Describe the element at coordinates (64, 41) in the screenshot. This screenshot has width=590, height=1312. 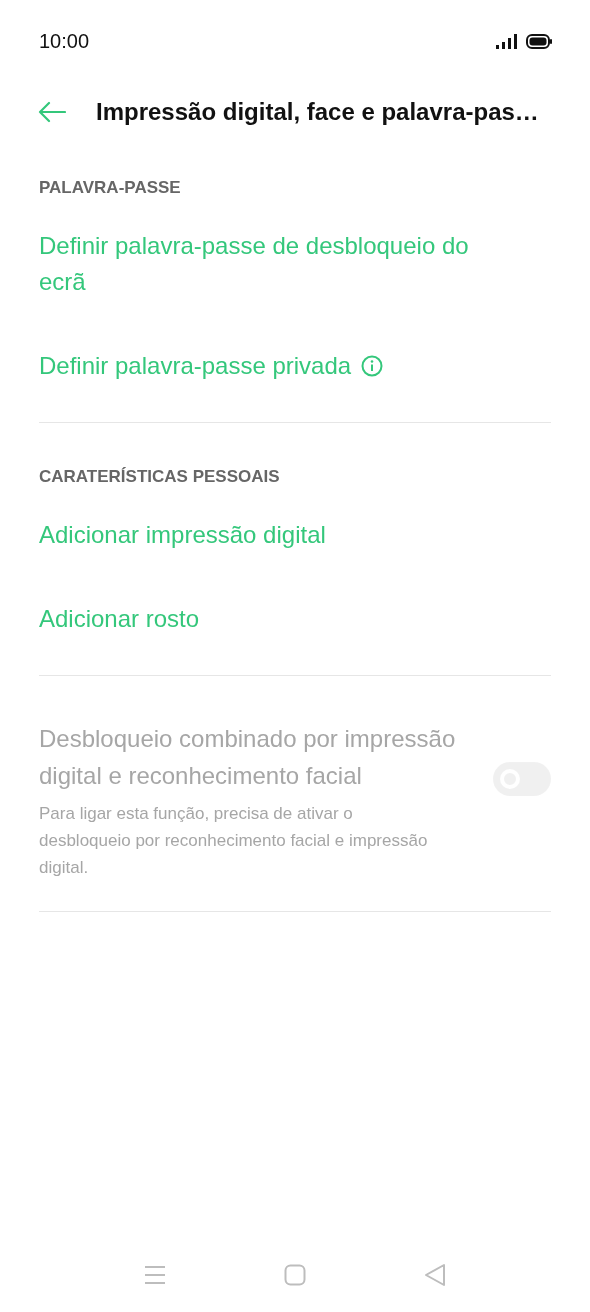
I see `status-time: 10:00` at that location.